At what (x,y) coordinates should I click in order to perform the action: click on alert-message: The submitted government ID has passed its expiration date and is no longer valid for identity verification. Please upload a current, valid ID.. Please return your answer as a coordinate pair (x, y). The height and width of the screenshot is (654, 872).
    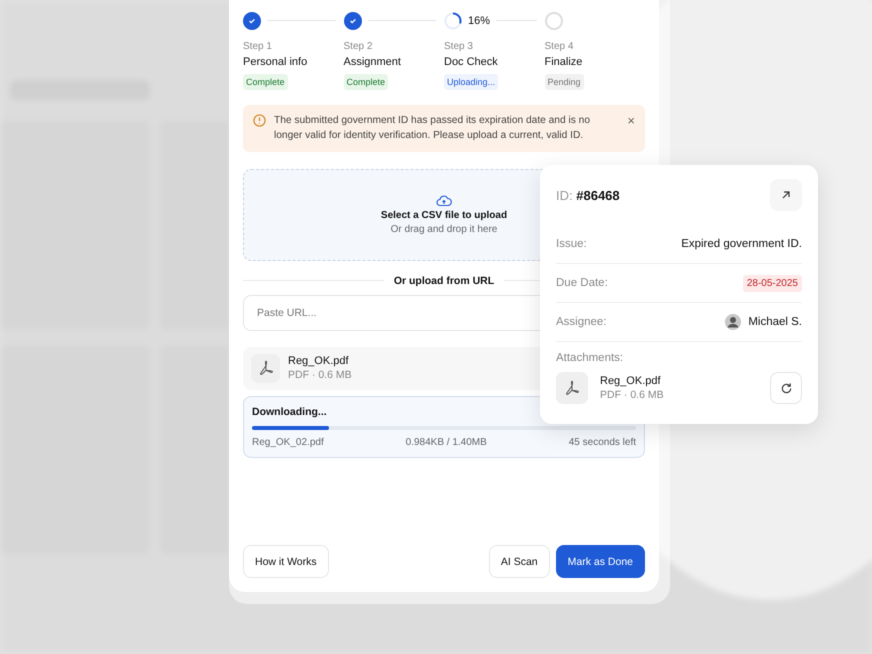
    Looking at the image, I should click on (432, 129).